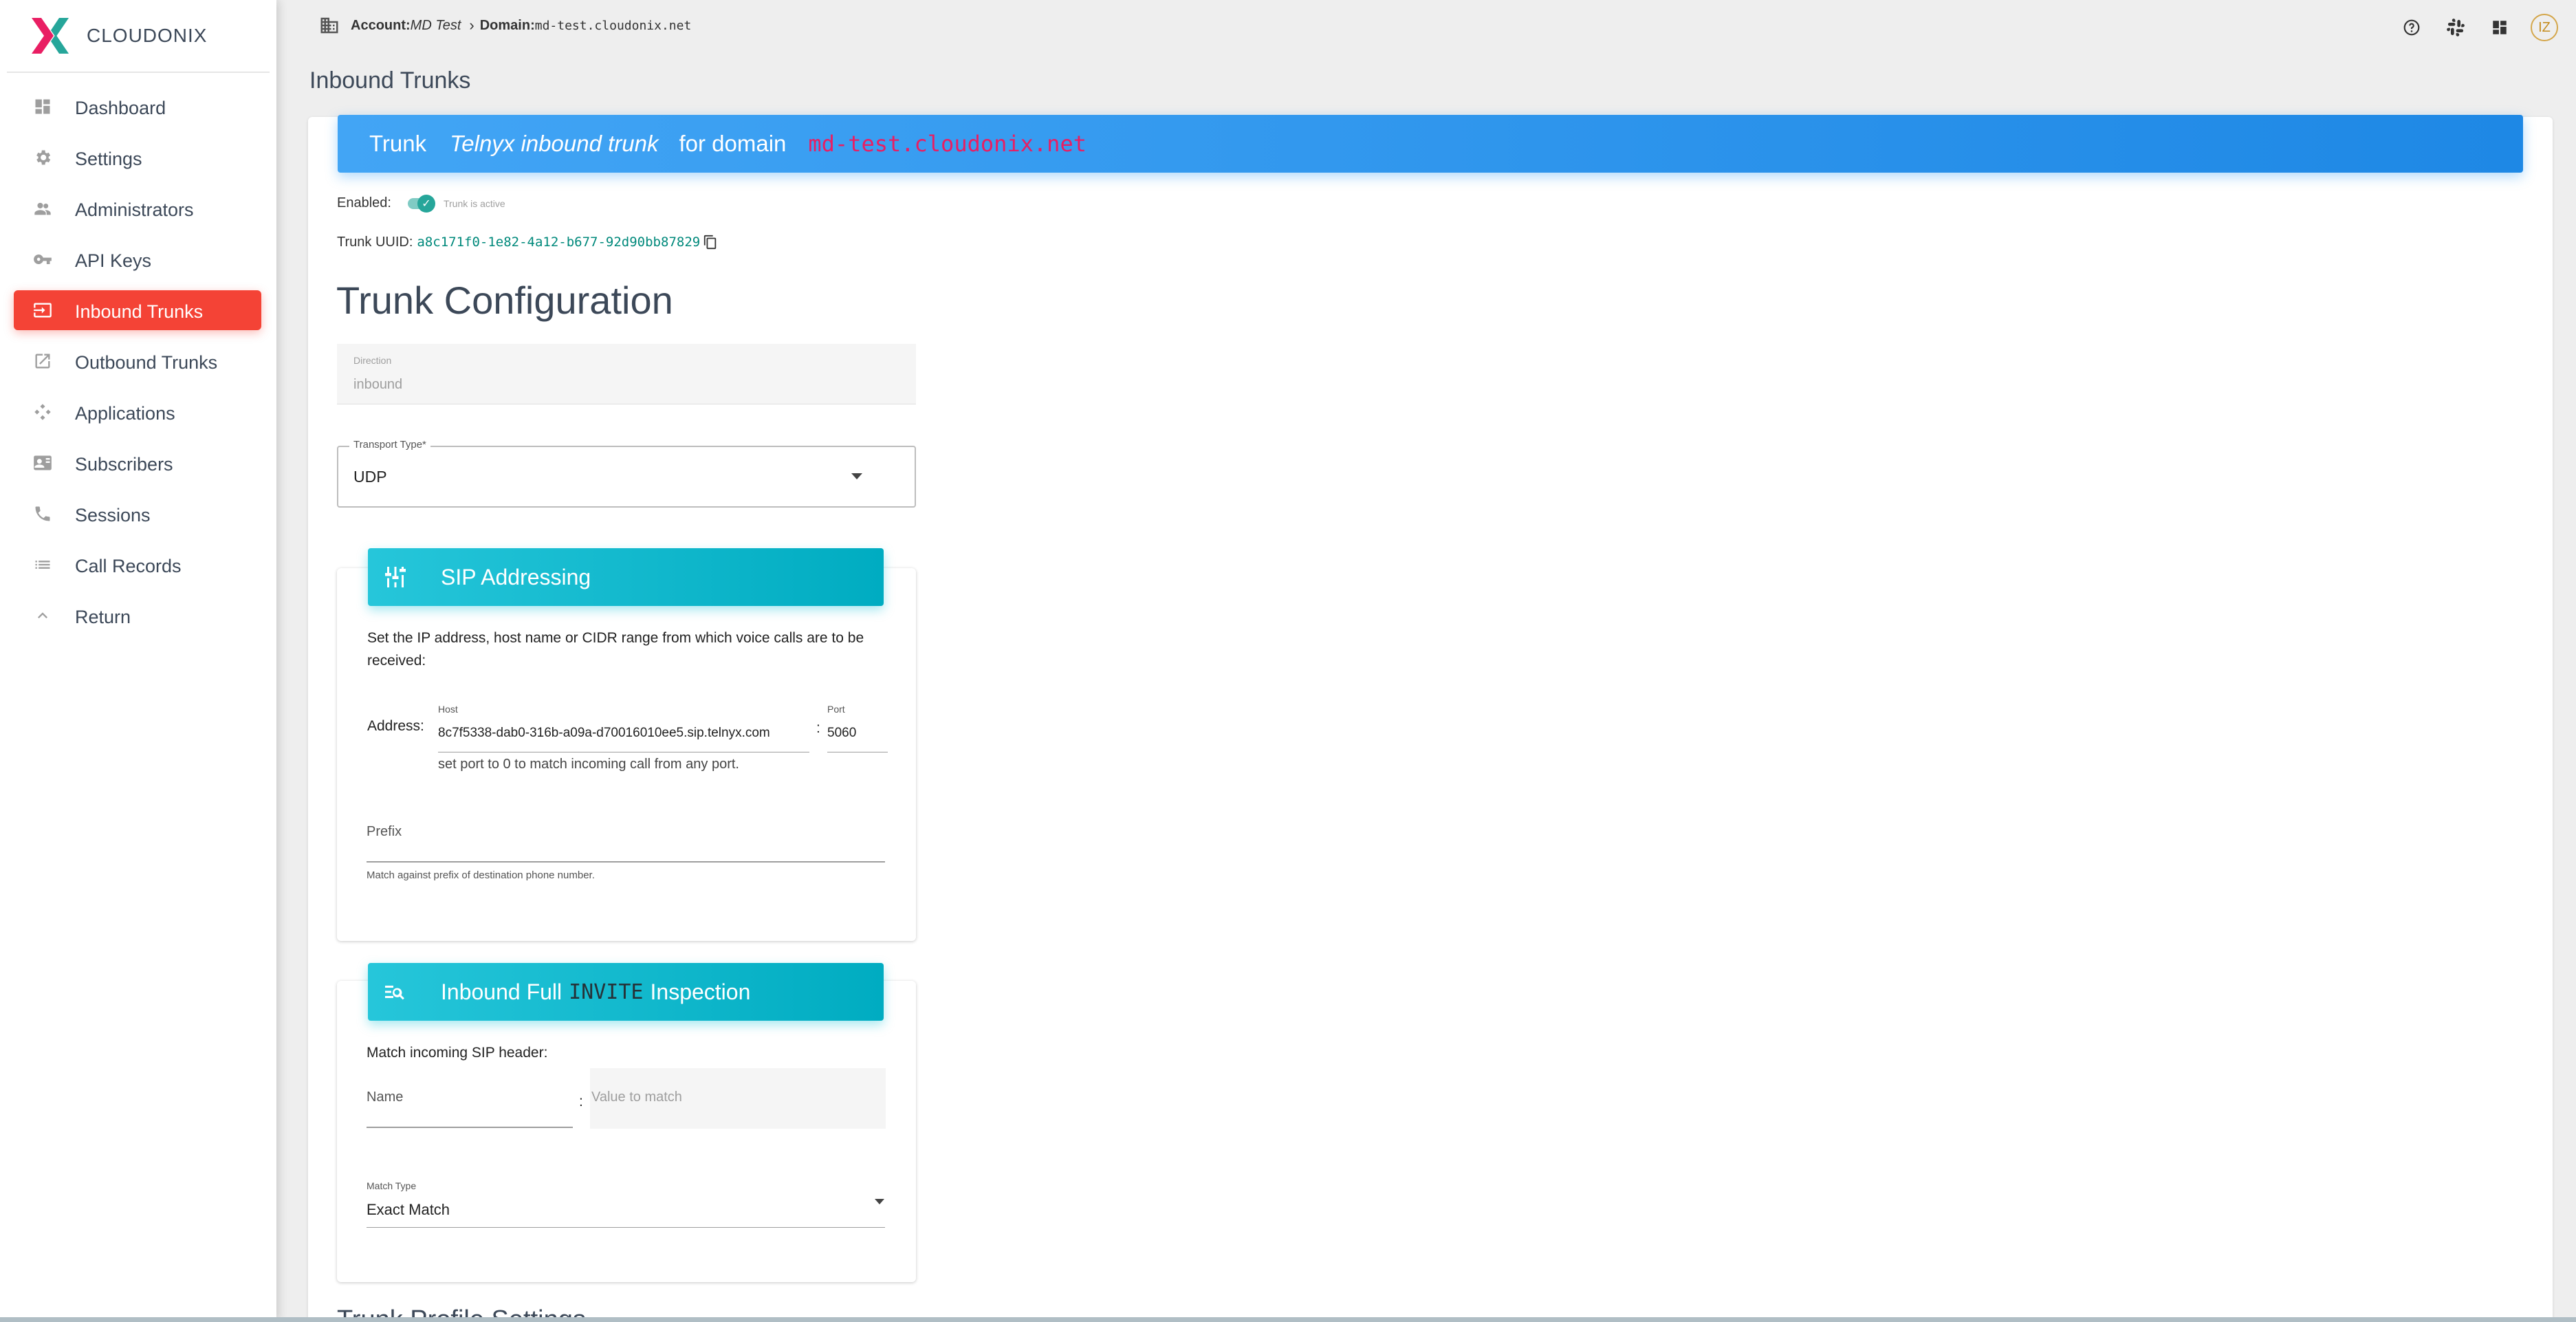 The image size is (2576, 1322). I want to click on list-icon, so click(42, 565).